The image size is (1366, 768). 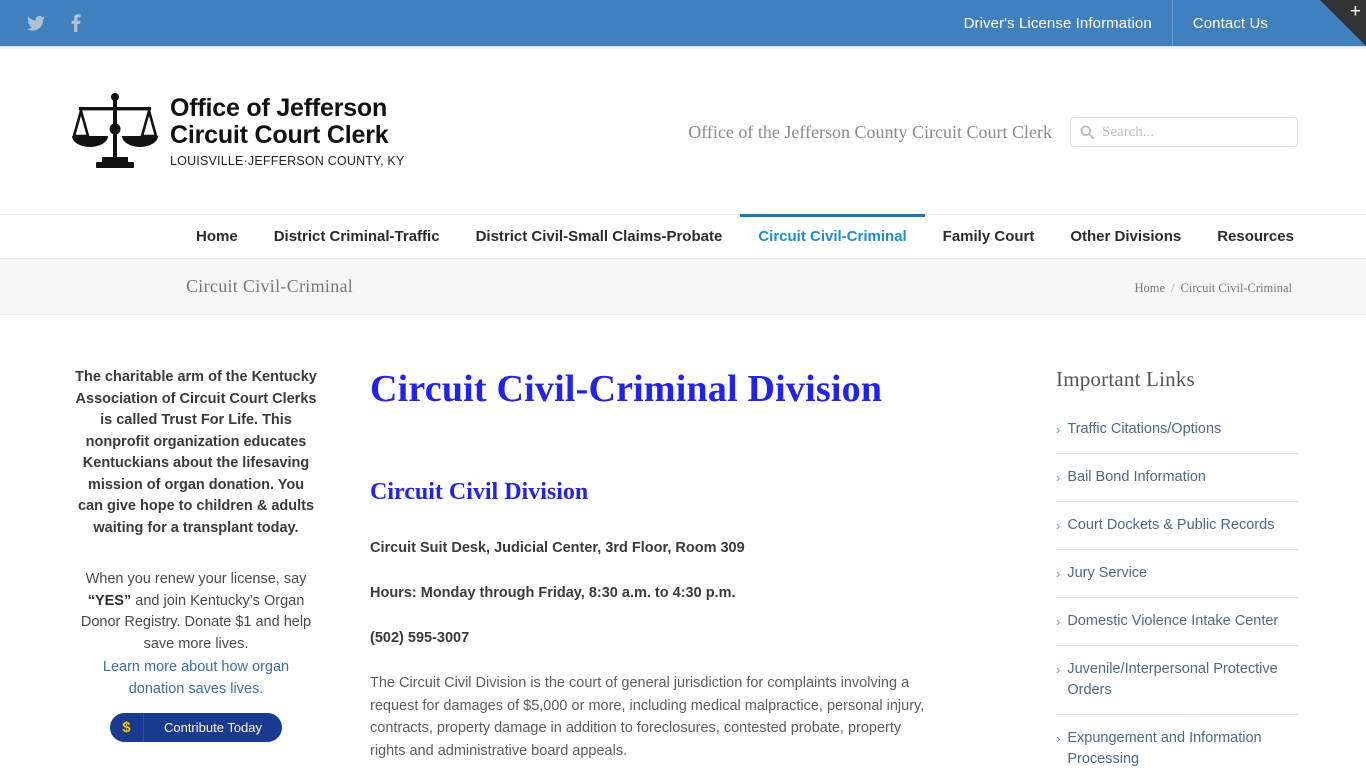 I want to click on logo-line-1: Office of Jefferson, so click(x=279, y=107).